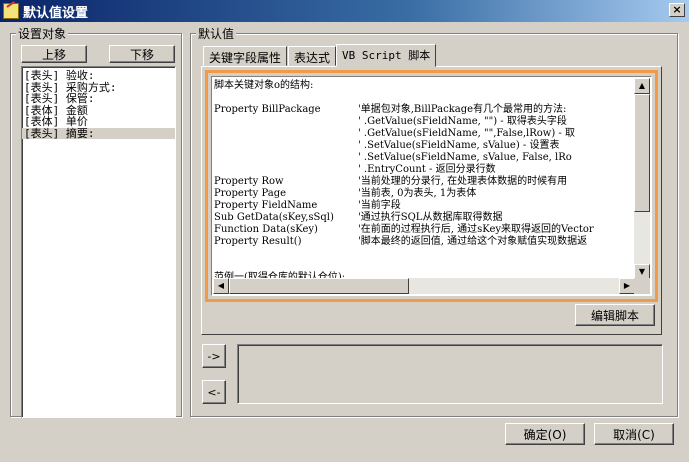 The width and height of the screenshot is (689, 462). Describe the element at coordinates (462, 109) in the screenshot. I see `script-line-comment: '单据包对象,BillPackage有几个最常用的方法:` at that location.